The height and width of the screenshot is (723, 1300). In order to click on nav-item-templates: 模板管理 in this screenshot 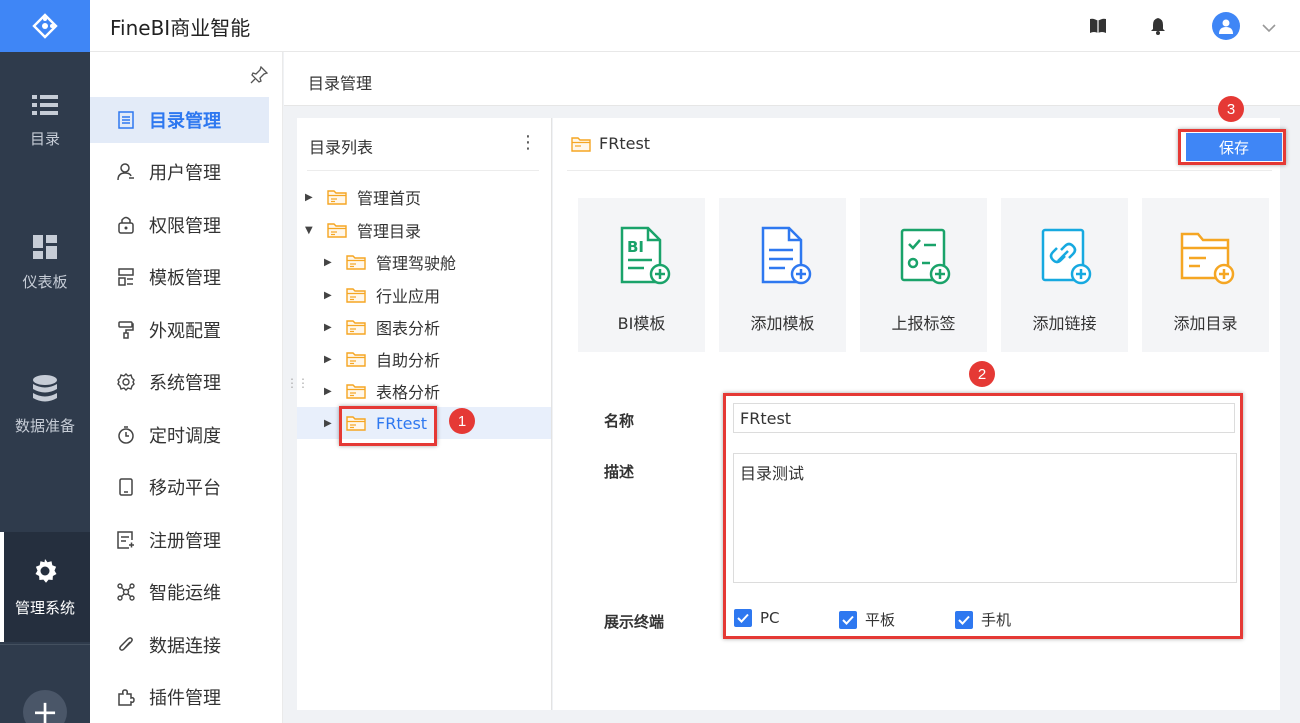, I will do `click(179, 277)`.